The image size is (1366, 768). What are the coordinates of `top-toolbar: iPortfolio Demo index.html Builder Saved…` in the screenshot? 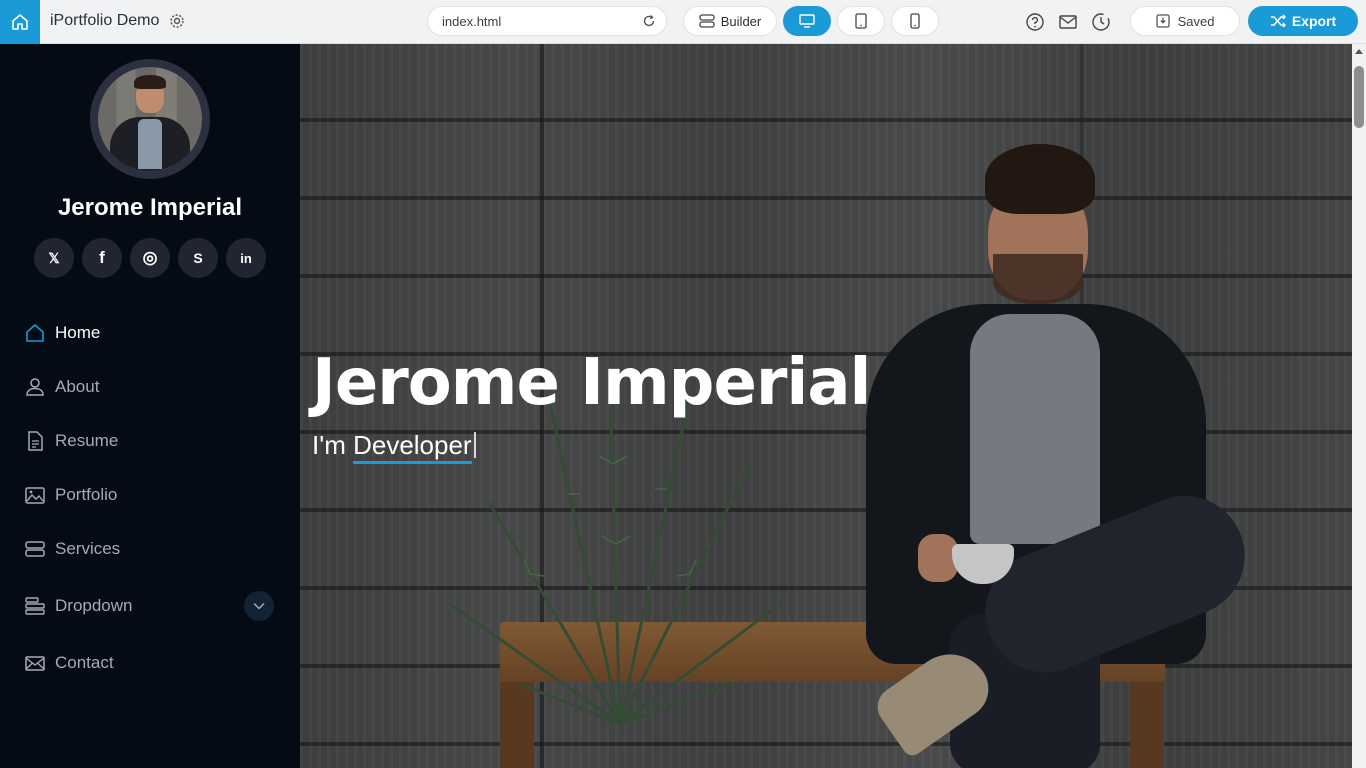 It's located at (683, 22).